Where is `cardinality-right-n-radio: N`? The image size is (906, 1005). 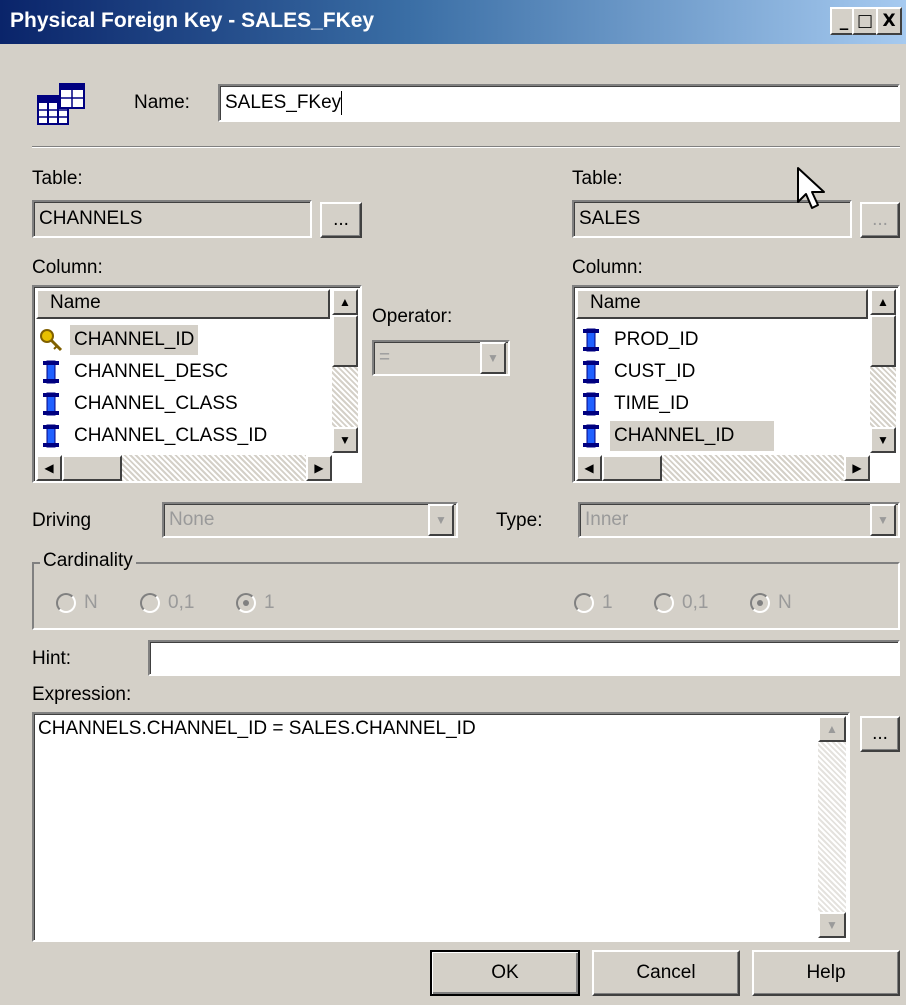 cardinality-right-n-radio: N is located at coordinates (771, 603).